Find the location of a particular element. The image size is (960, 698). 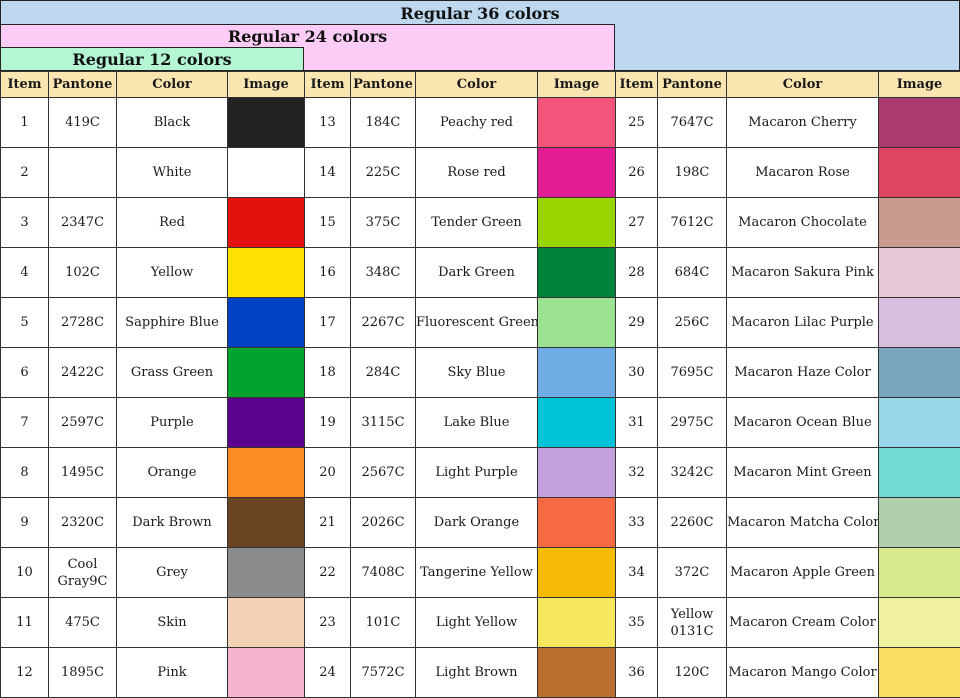

pantone-code is located at coordinates (83, 173).